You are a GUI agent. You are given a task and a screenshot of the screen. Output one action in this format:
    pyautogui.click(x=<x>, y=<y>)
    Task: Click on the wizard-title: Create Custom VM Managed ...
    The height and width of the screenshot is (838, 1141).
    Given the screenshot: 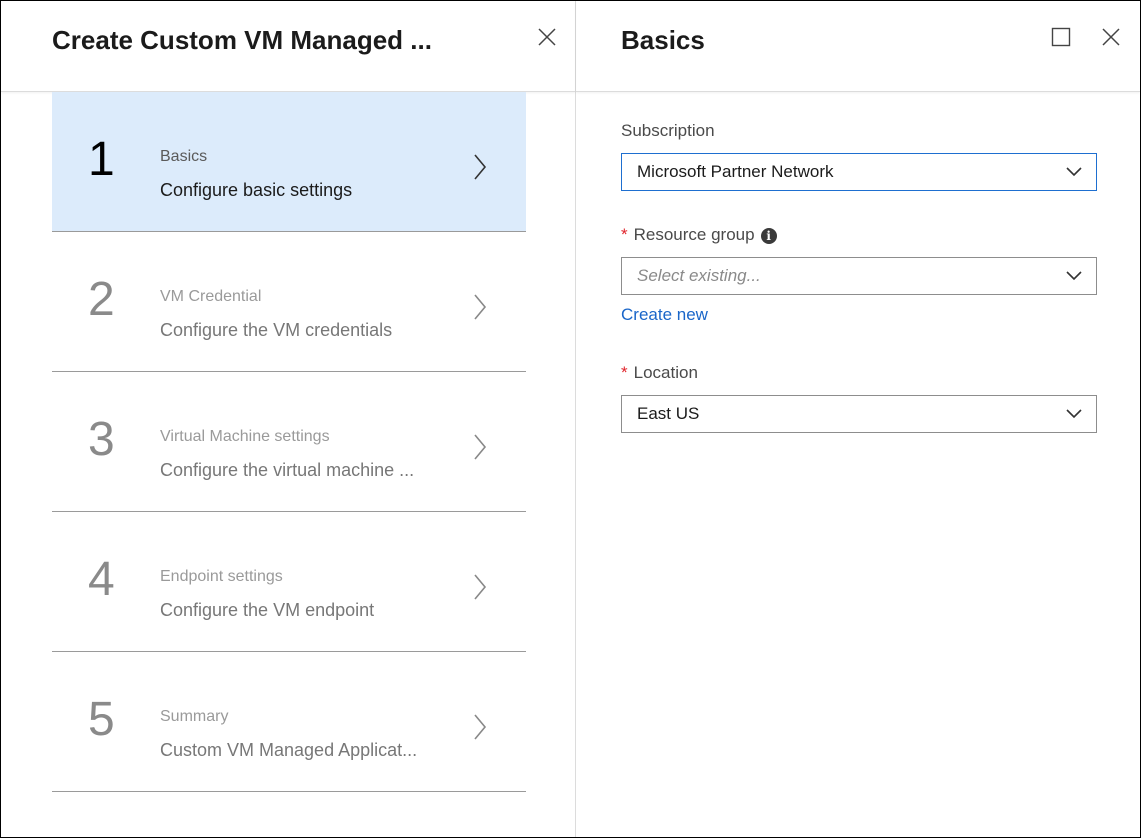 What is the action you would take?
    pyautogui.click(x=242, y=40)
    